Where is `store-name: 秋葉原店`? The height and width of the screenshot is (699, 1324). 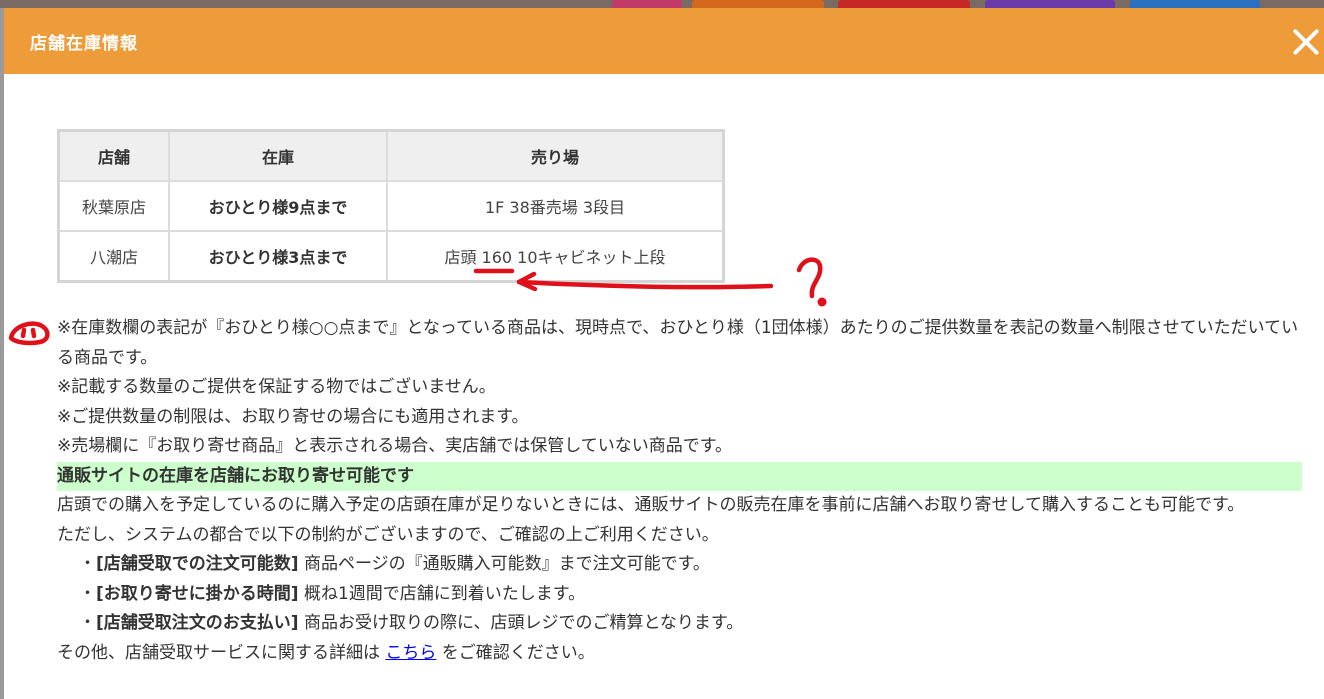 store-name: 秋葉原店 is located at coordinates (113, 206).